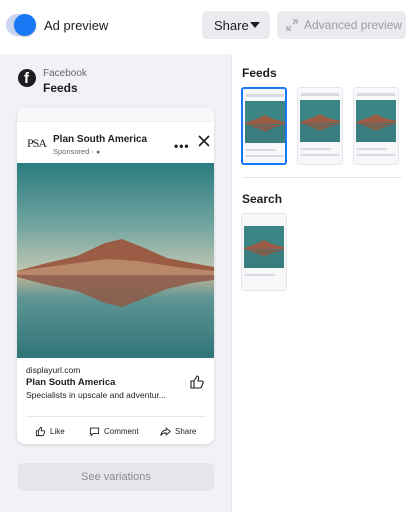 The width and height of the screenshot is (411, 512). Describe the element at coordinates (94, 432) in the screenshot. I see `comment-icon` at that location.